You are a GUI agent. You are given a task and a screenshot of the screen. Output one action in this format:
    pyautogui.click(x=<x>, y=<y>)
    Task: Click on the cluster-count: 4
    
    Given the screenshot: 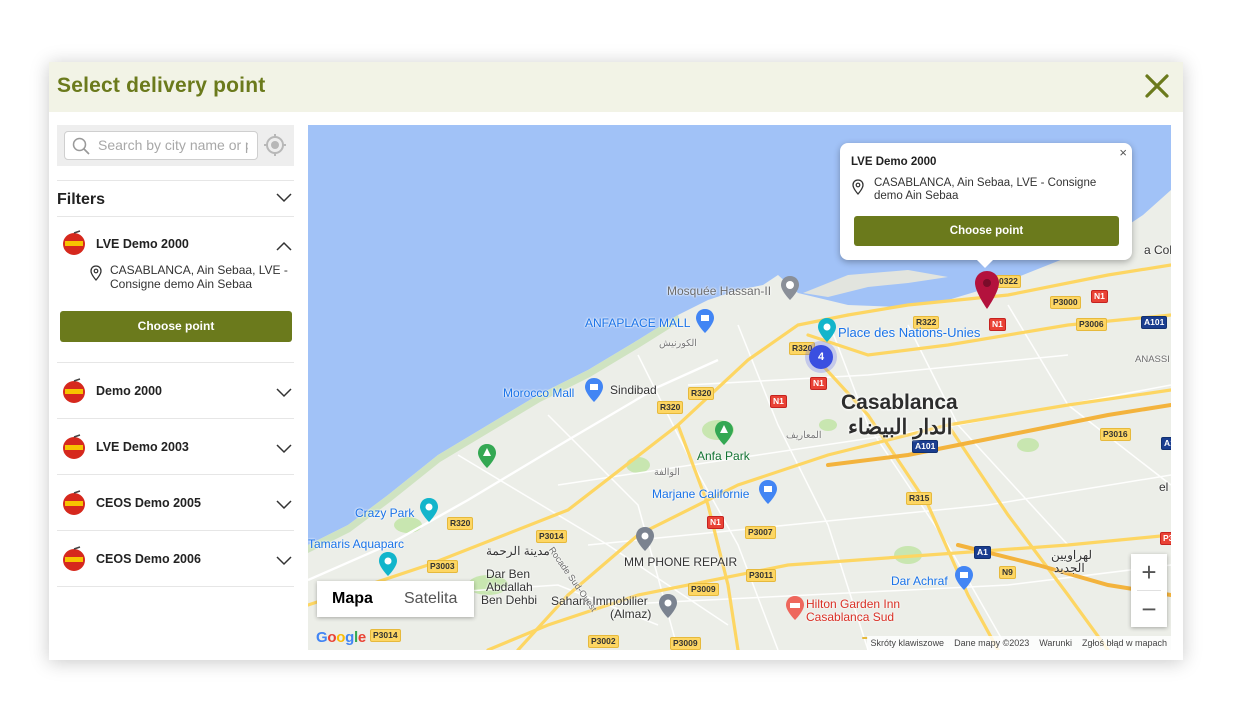 What is the action you would take?
    pyautogui.click(x=821, y=357)
    